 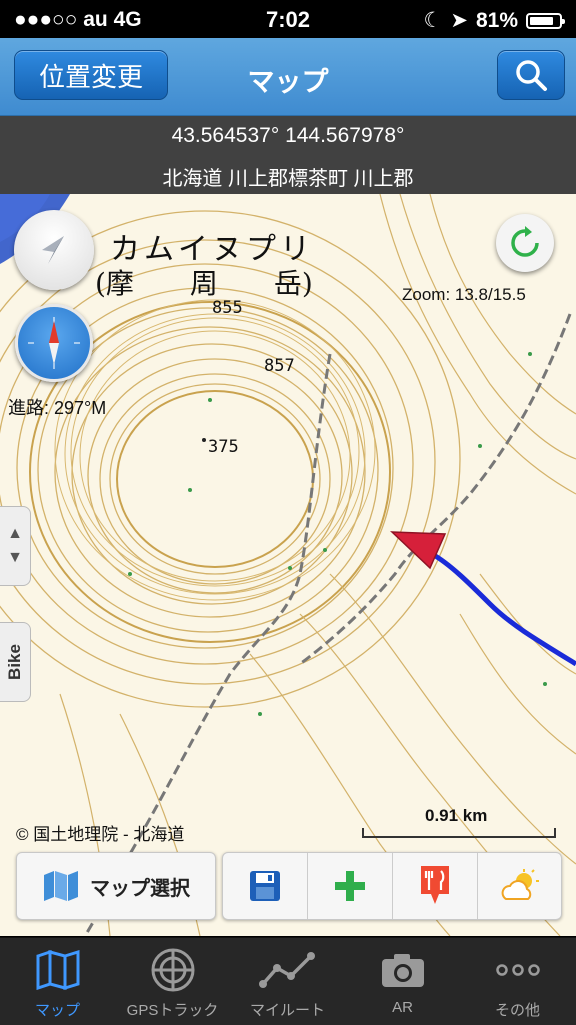 I want to click on search-button, so click(x=531, y=75).